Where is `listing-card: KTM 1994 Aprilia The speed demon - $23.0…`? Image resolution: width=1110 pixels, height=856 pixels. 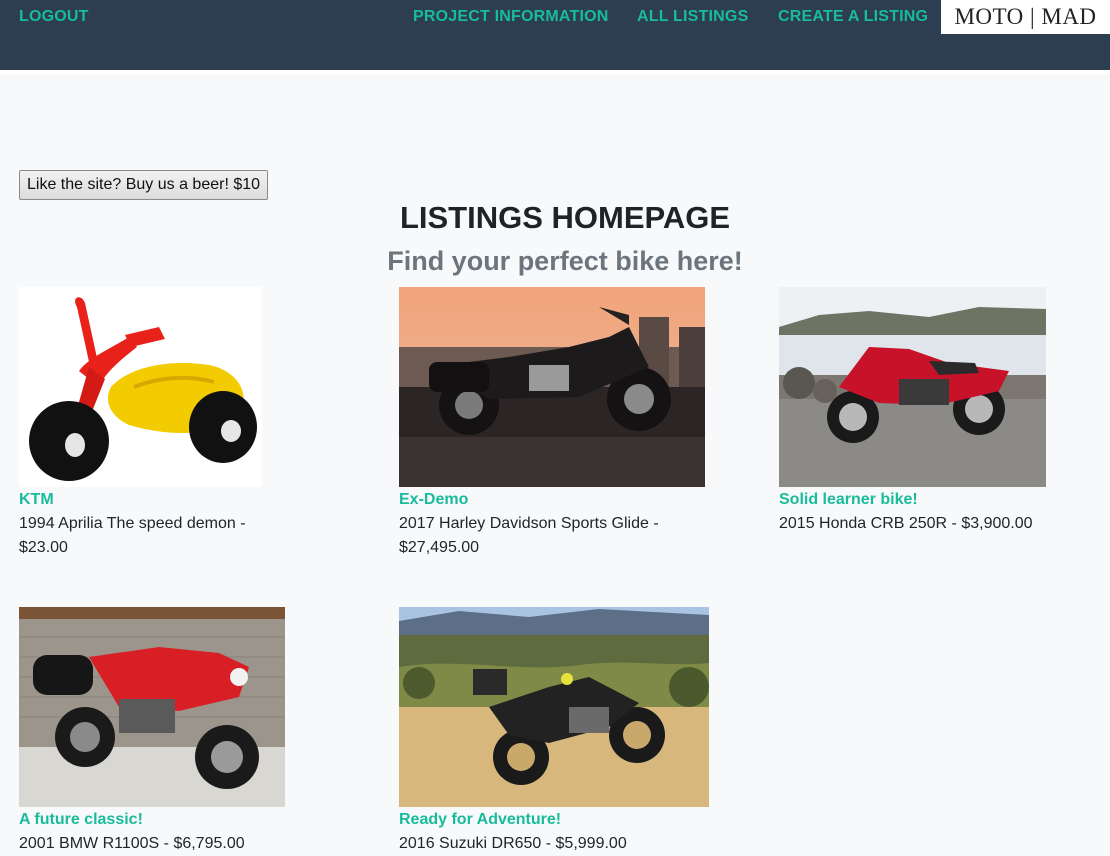 listing-card: KTM 1994 Aprilia The speed demon - $23.0… is located at coordinates (179, 423).